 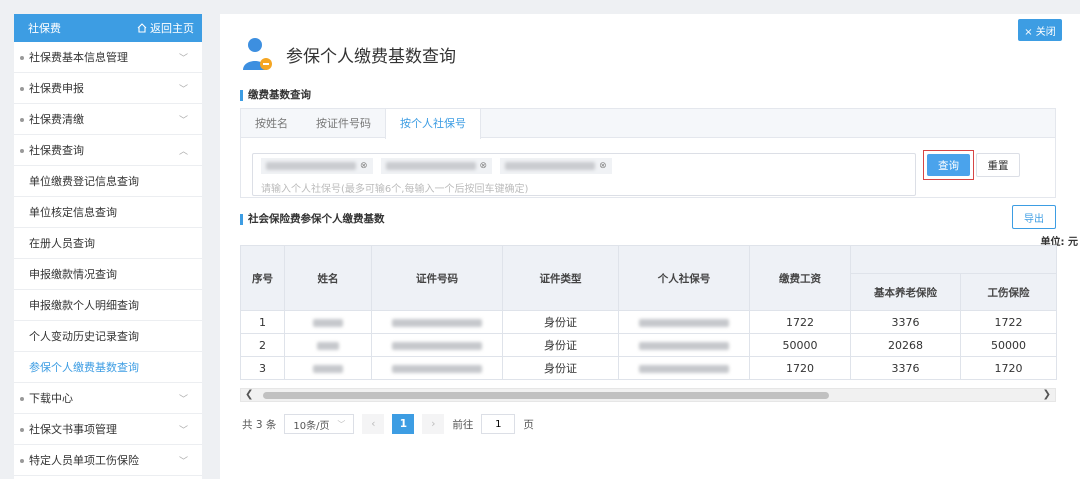 I want to click on sidebar-subitem-contribution-base: 参保个人缴费基数查询, so click(x=108, y=367).